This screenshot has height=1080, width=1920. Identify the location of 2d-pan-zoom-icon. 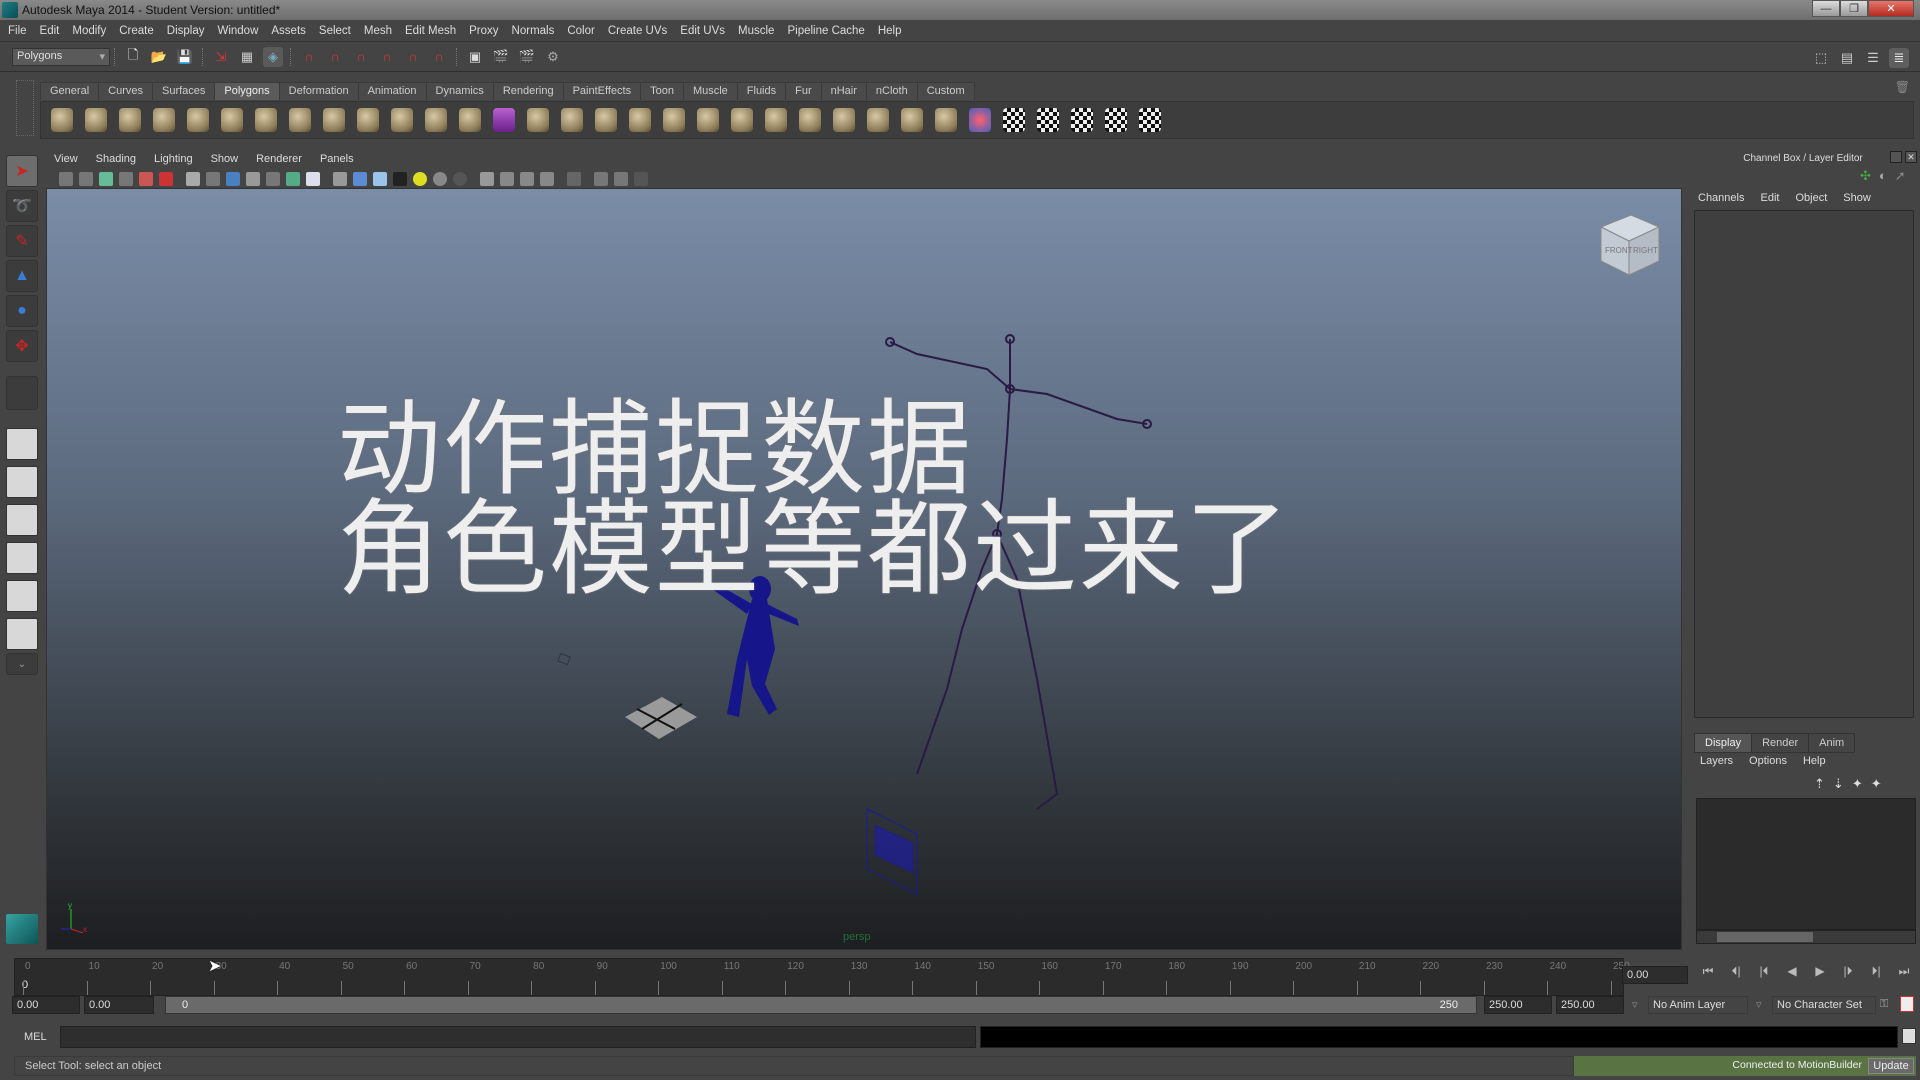
(146, 179).